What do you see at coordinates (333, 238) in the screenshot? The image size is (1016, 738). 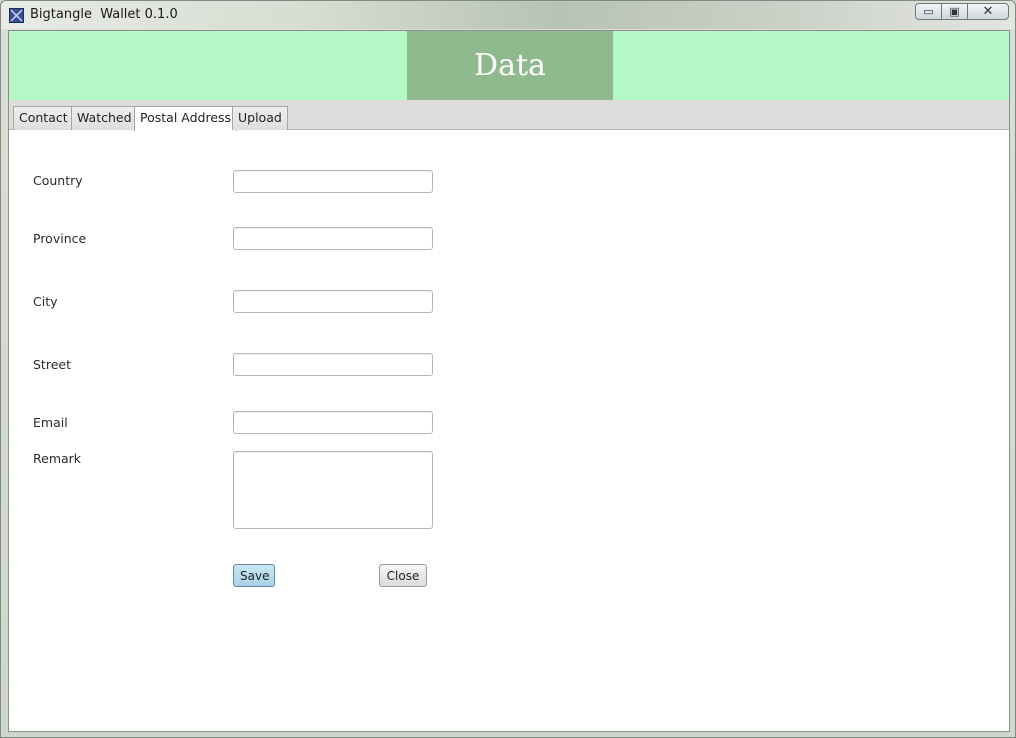 I see `province-field` at bounding box center [333, 238].